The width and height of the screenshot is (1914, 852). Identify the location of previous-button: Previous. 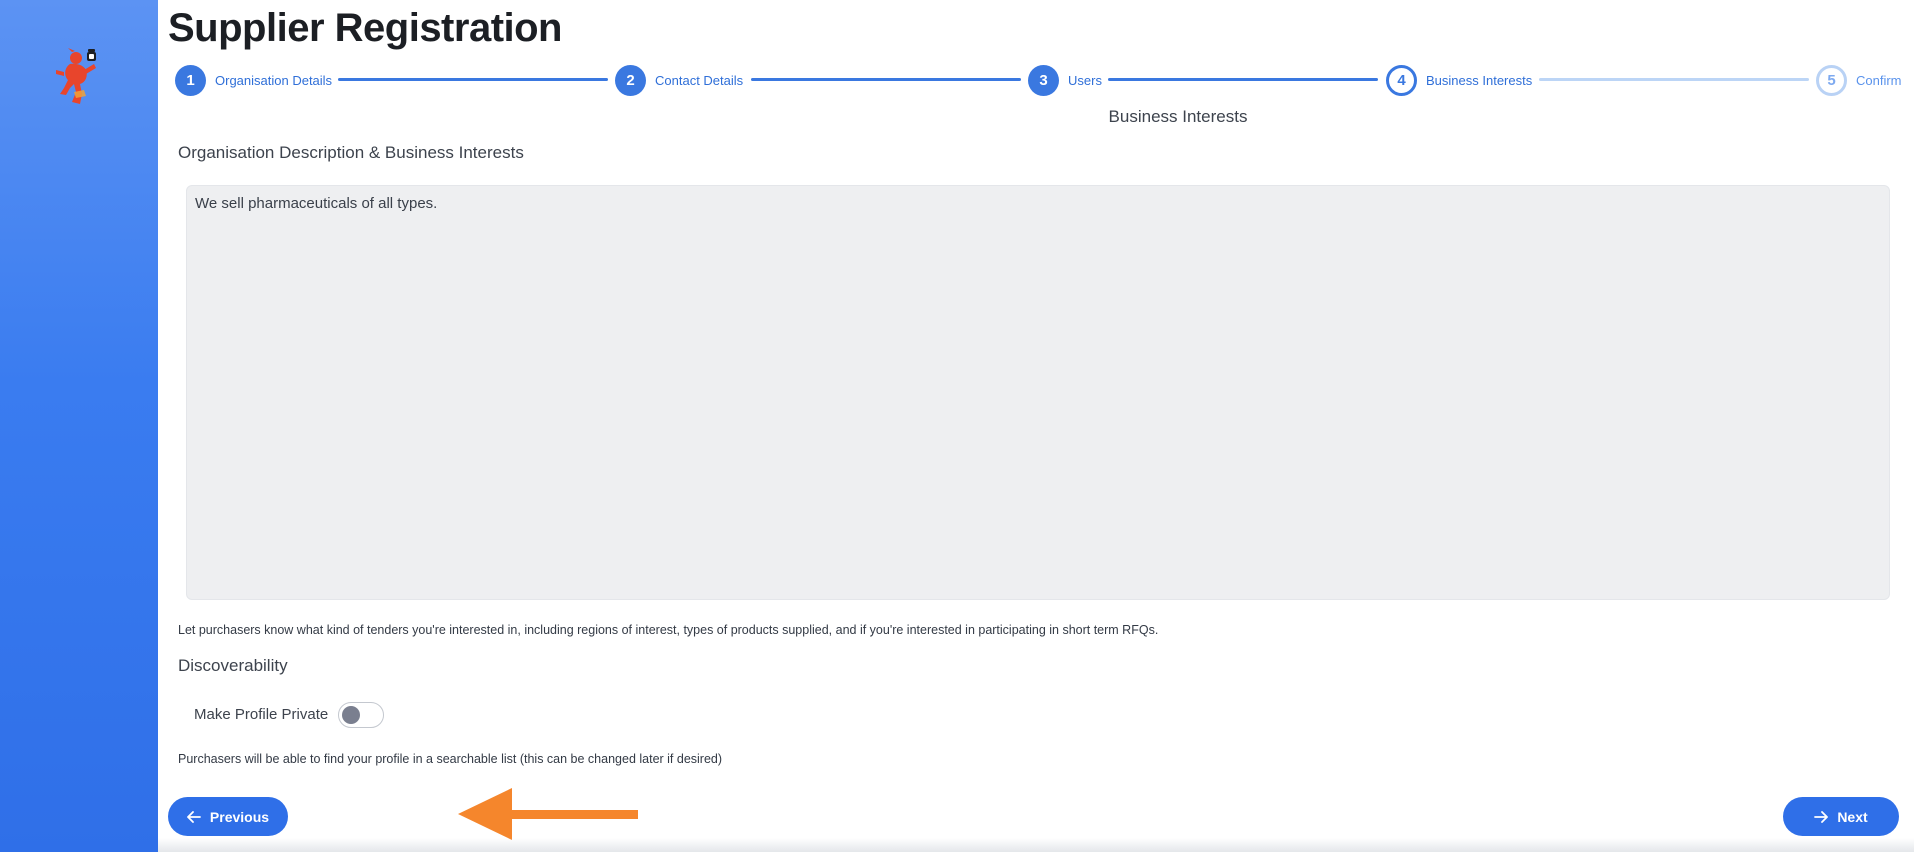
(228, 816).